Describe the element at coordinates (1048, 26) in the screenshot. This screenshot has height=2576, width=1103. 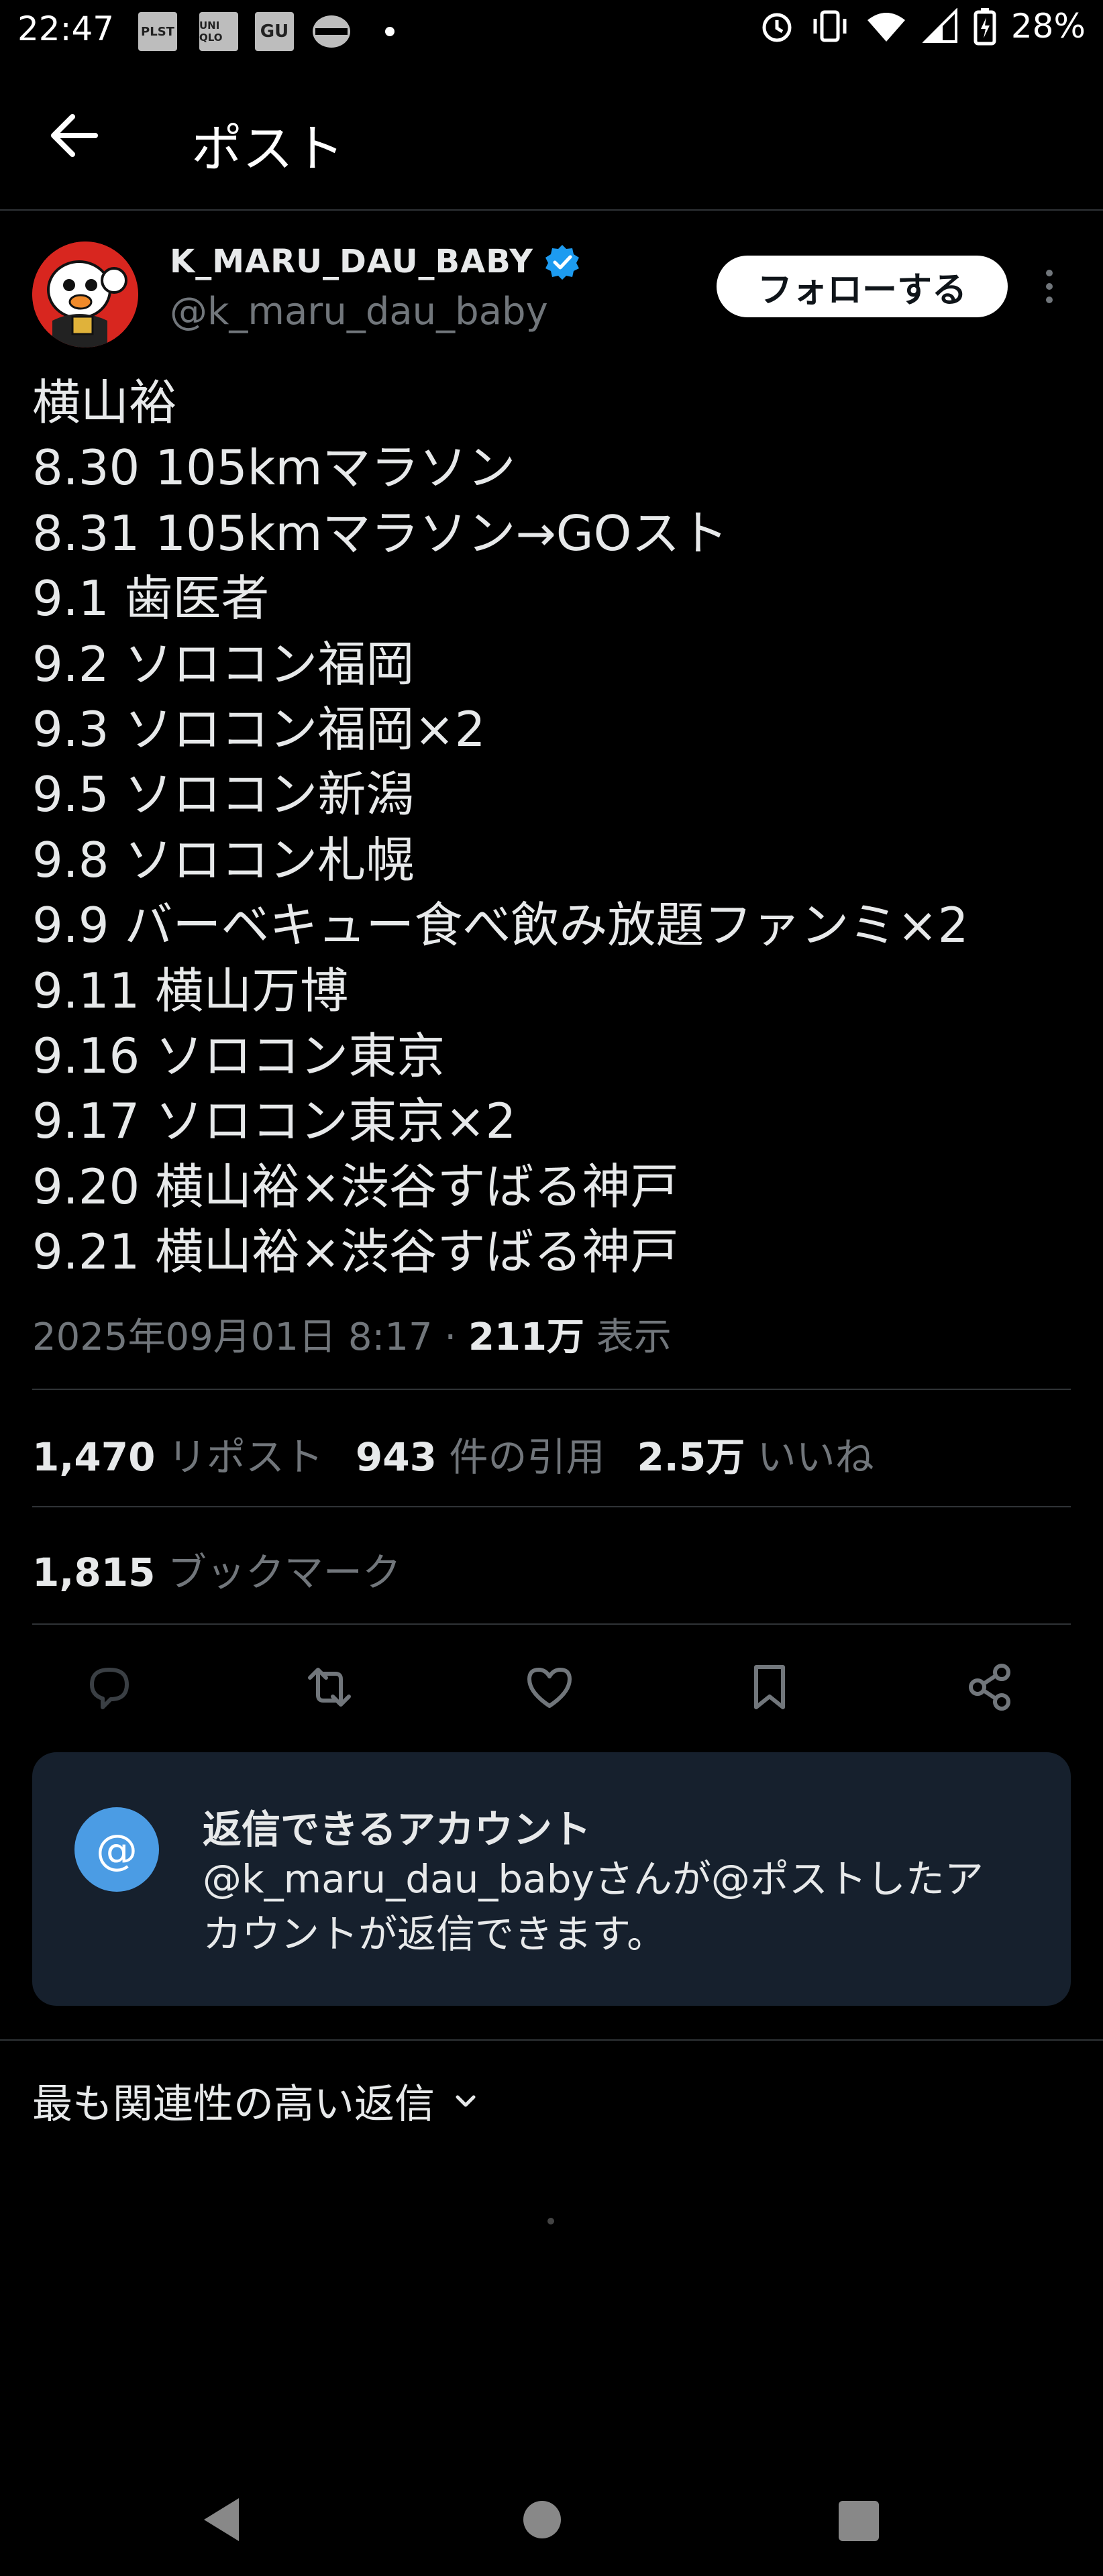
I see `battery-percentage: 28%` at that location.